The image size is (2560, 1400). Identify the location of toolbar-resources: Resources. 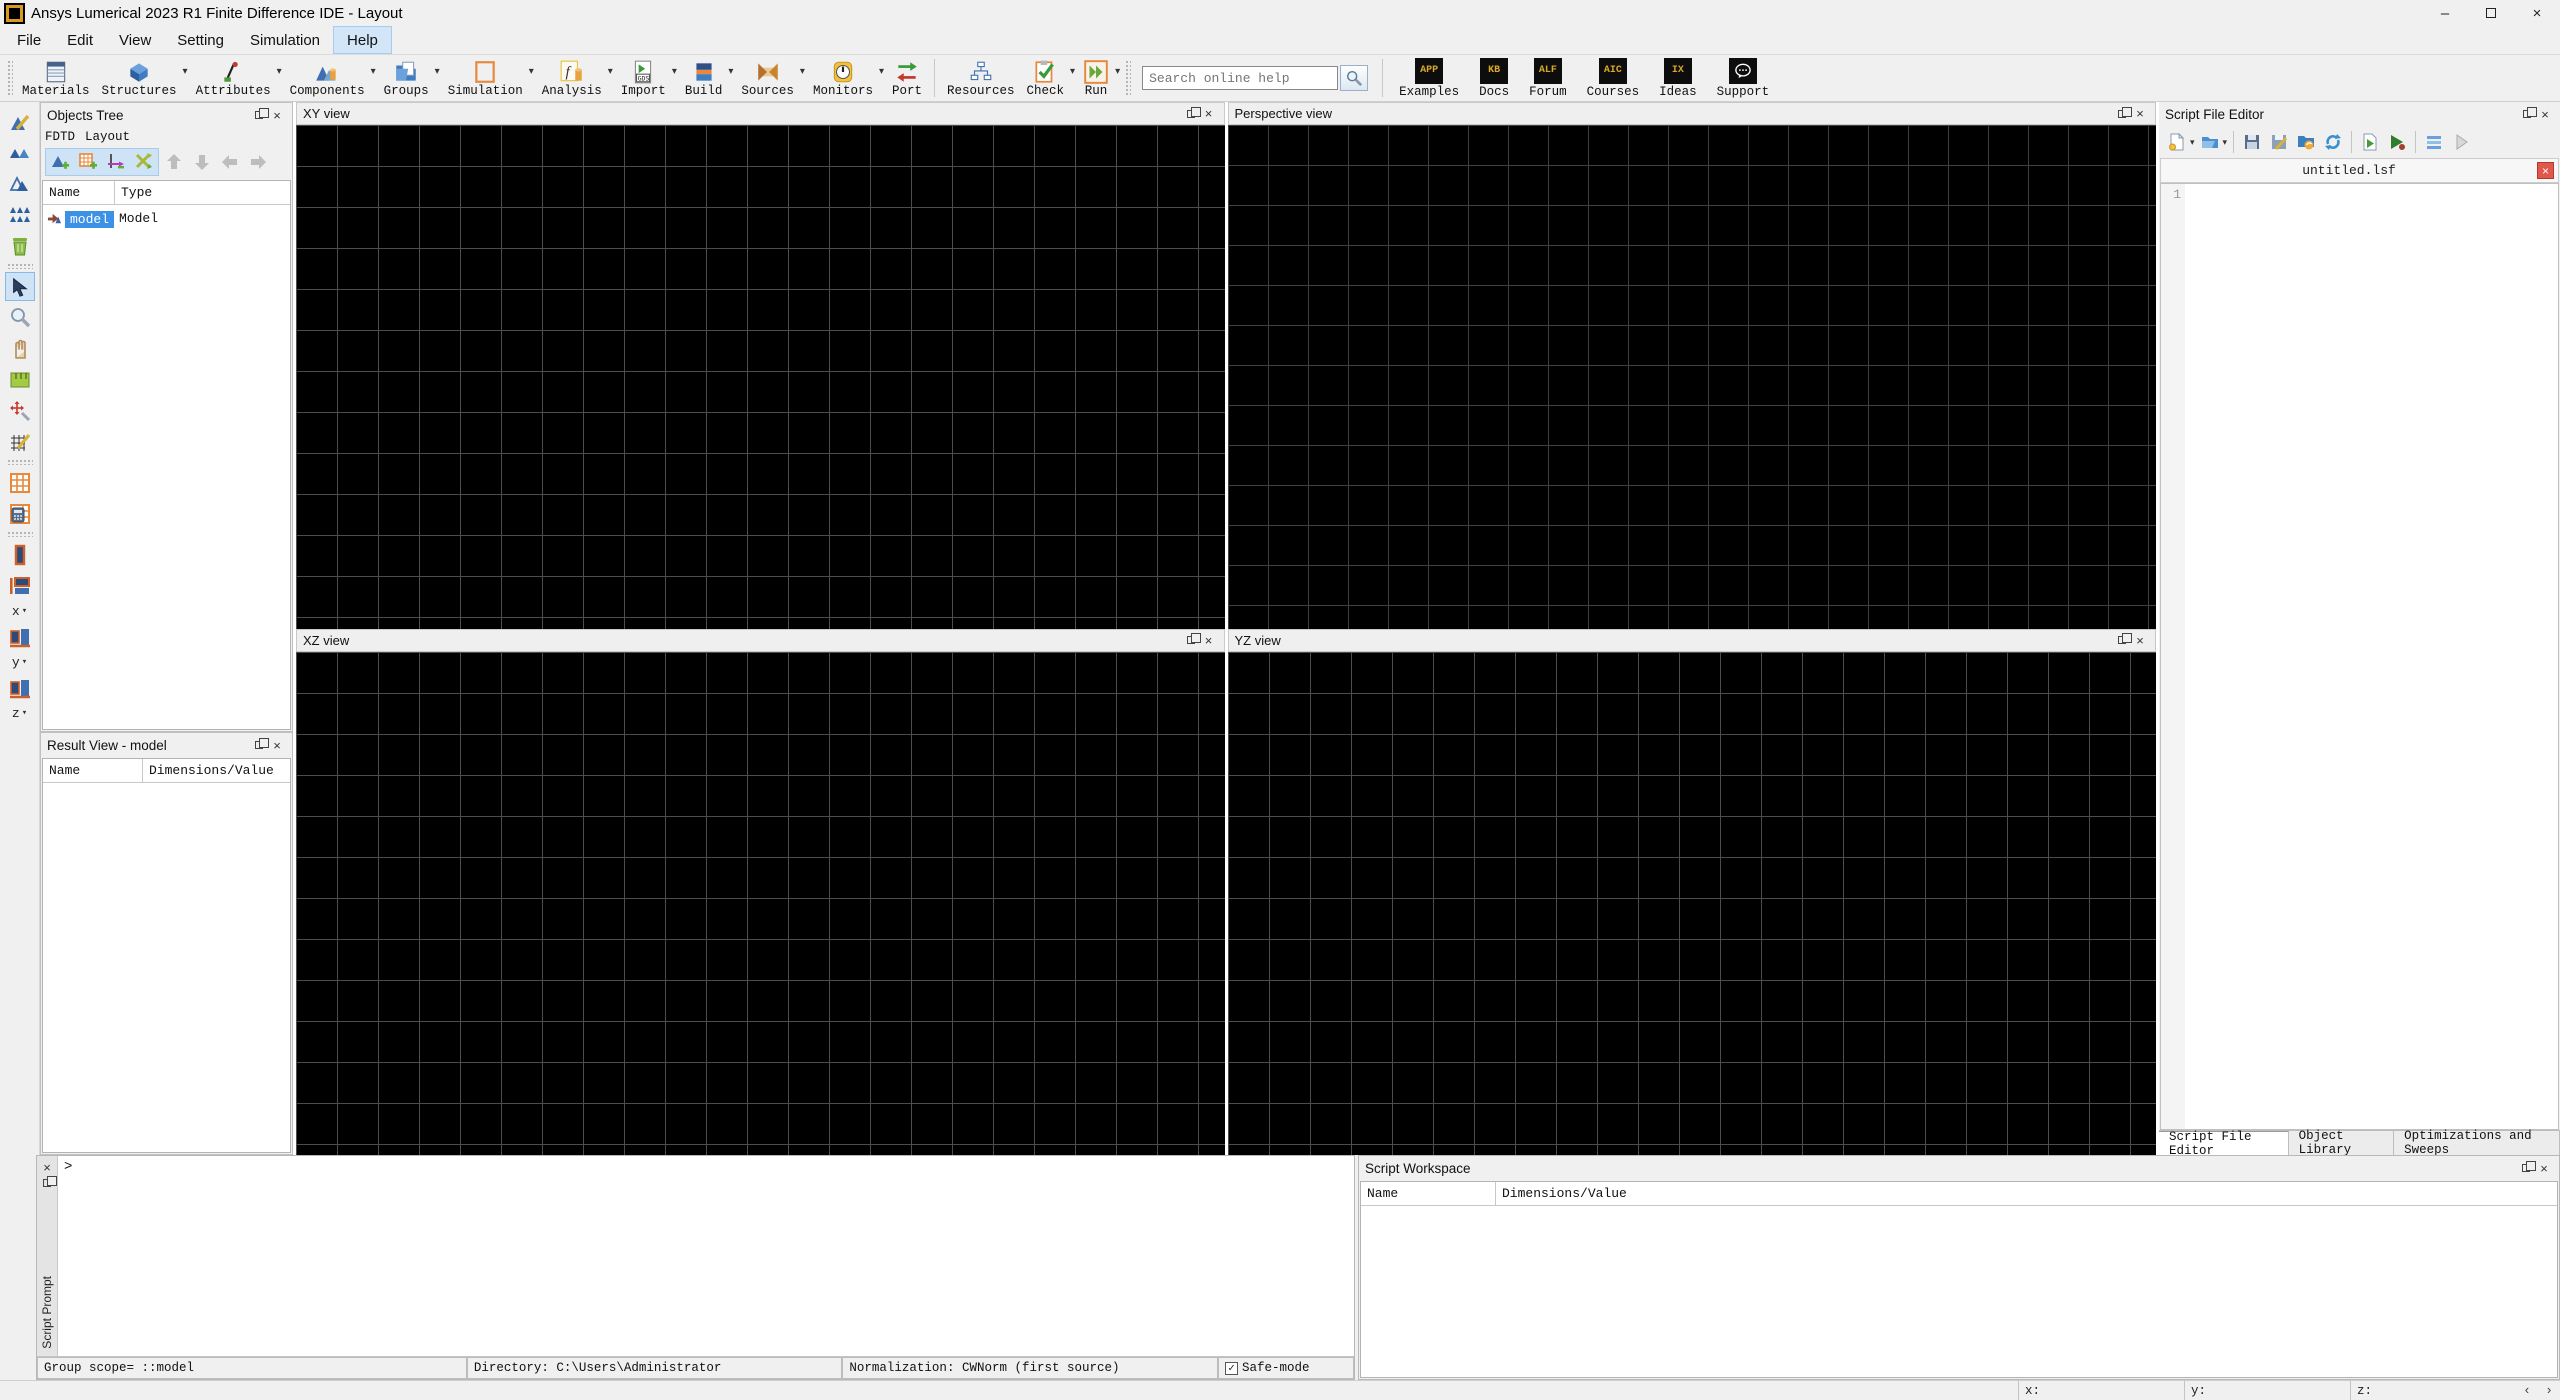
(981, 78).